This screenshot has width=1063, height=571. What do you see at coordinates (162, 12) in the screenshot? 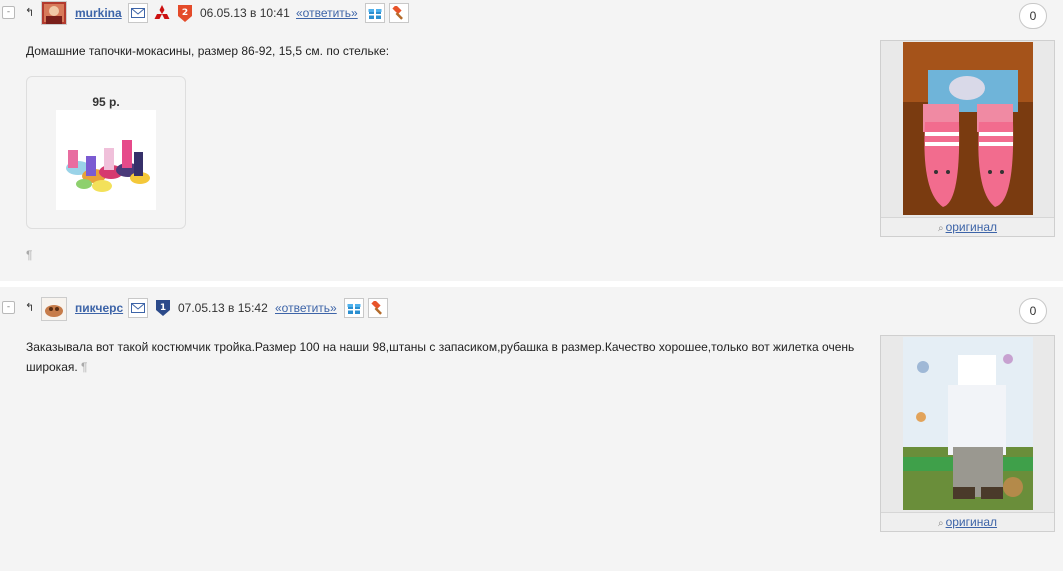
I see `mitsubishi-logo-icon` at bounding box center [162, 12].